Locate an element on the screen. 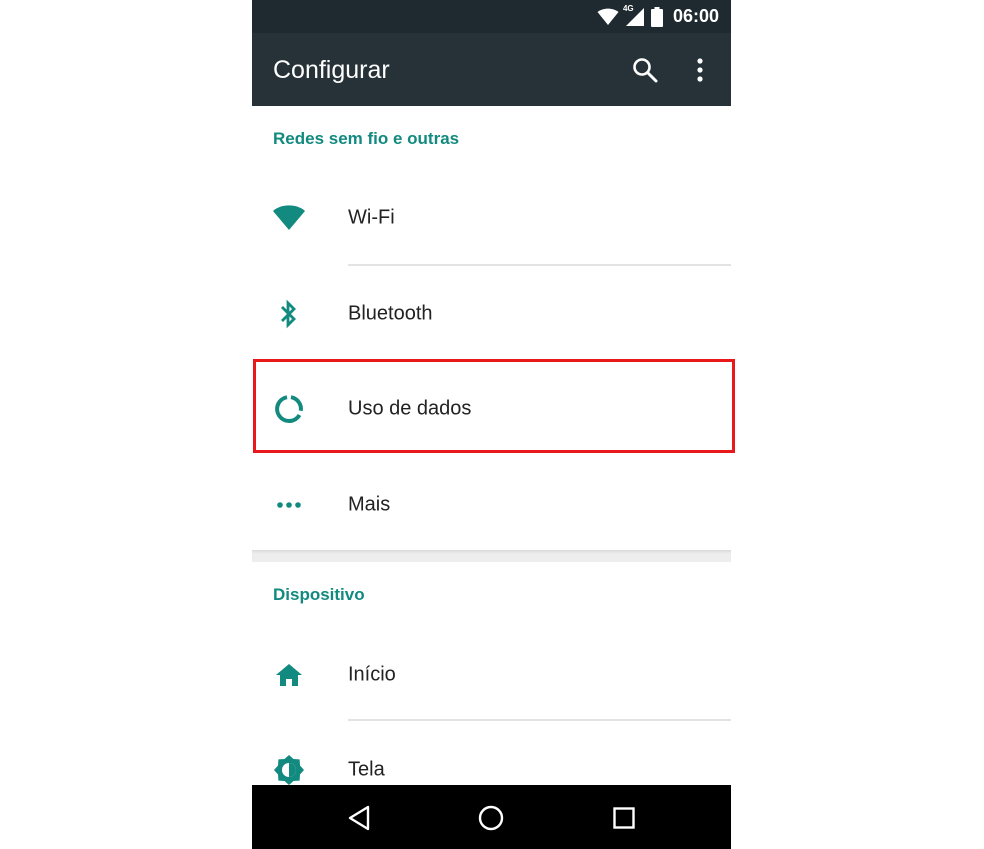  settings-item-label: Mais is located at coordinates (369, 504).